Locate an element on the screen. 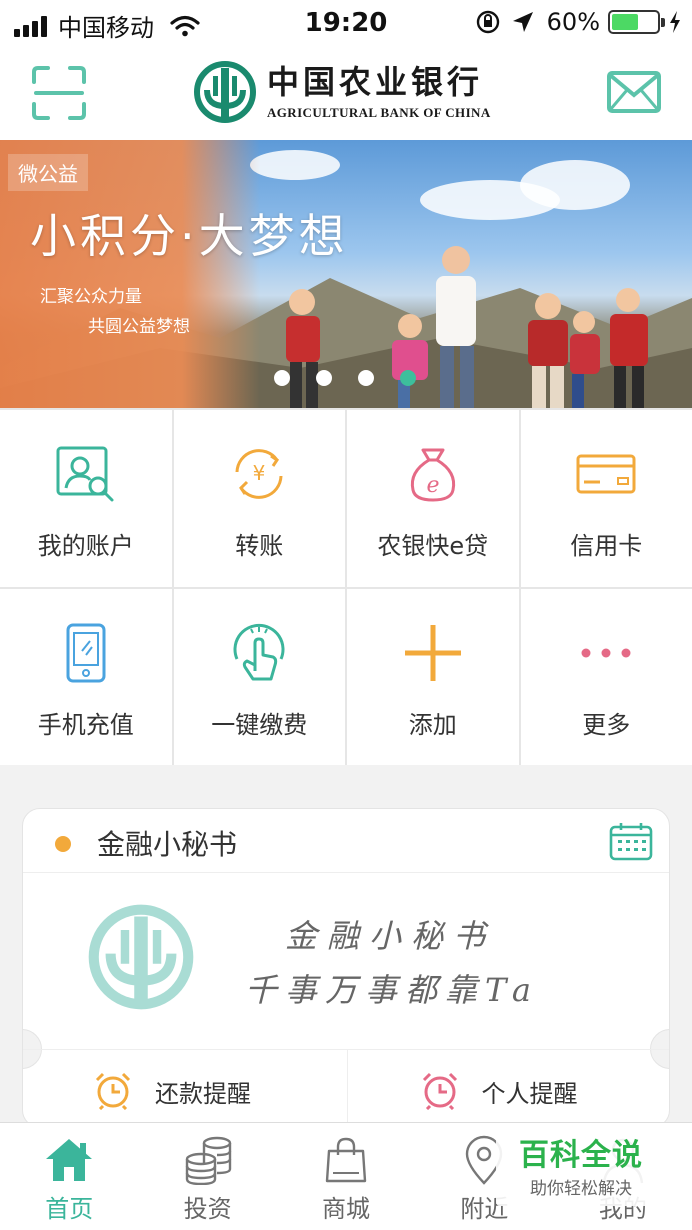 This screenshot has width=692, height=1230. card-header: 金融小秘书 is located at coordinates (346, 841).